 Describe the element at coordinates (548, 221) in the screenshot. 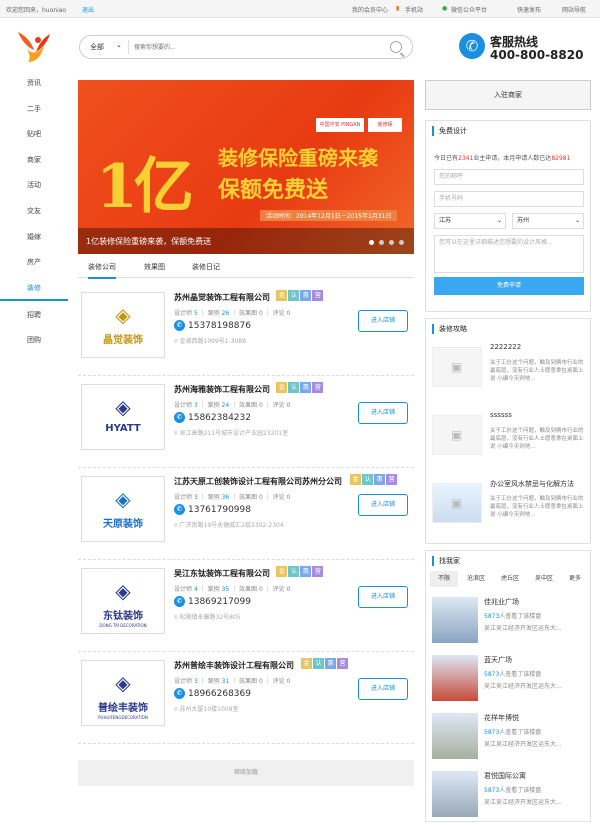

I see `city-select: 苏州 ⌄` at that location.